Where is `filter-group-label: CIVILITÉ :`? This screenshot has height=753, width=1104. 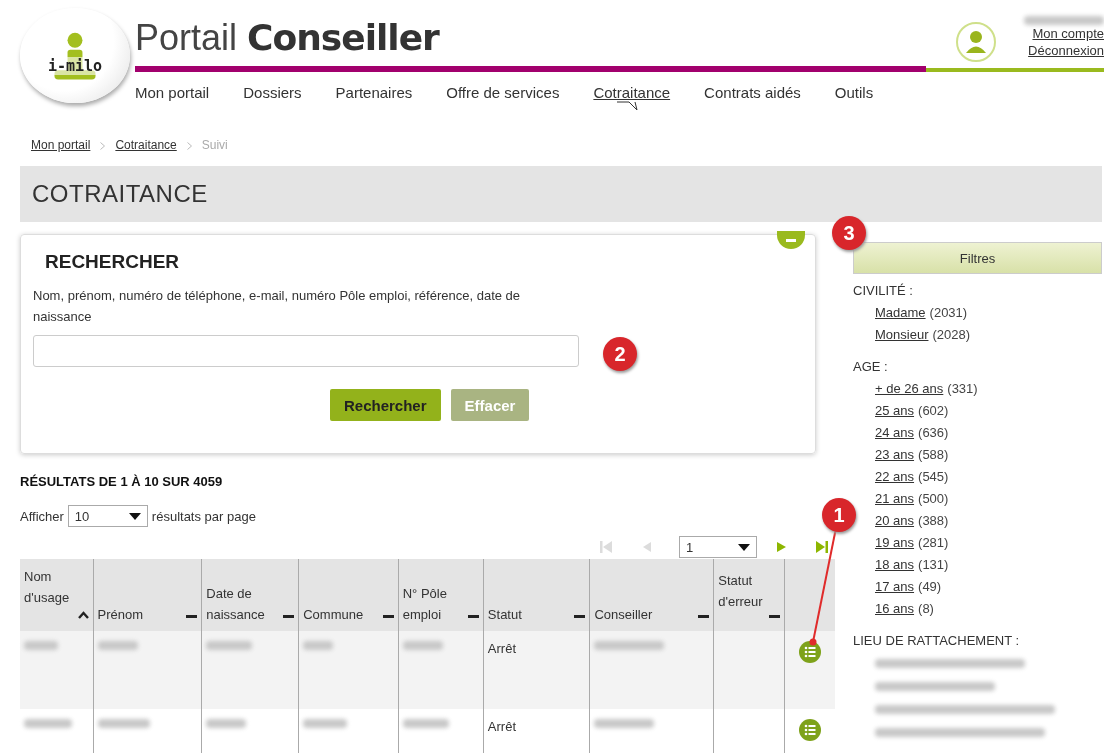 filter-group-label: CIVILITÉ : is located at coordinates (883, 291).